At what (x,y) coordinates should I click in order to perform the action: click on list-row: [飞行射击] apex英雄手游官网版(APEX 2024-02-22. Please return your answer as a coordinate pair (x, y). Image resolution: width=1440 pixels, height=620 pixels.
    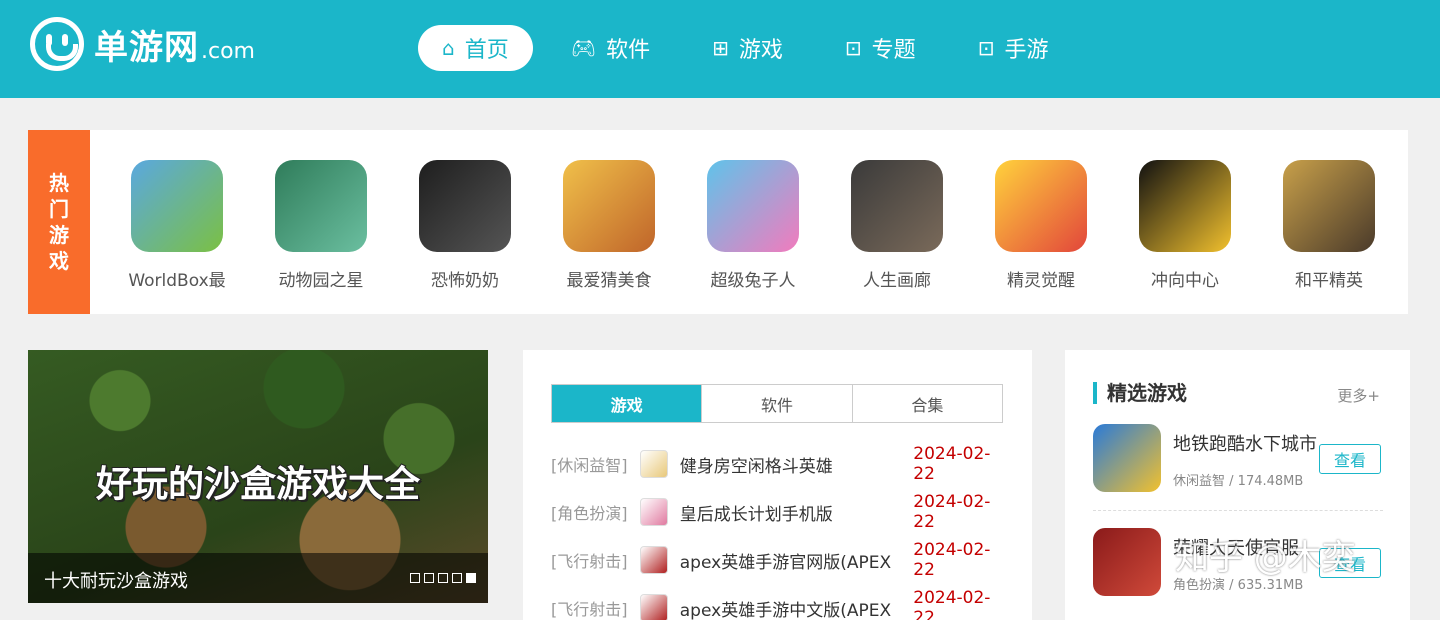
    Looking at the image, I should click on (781, 560).